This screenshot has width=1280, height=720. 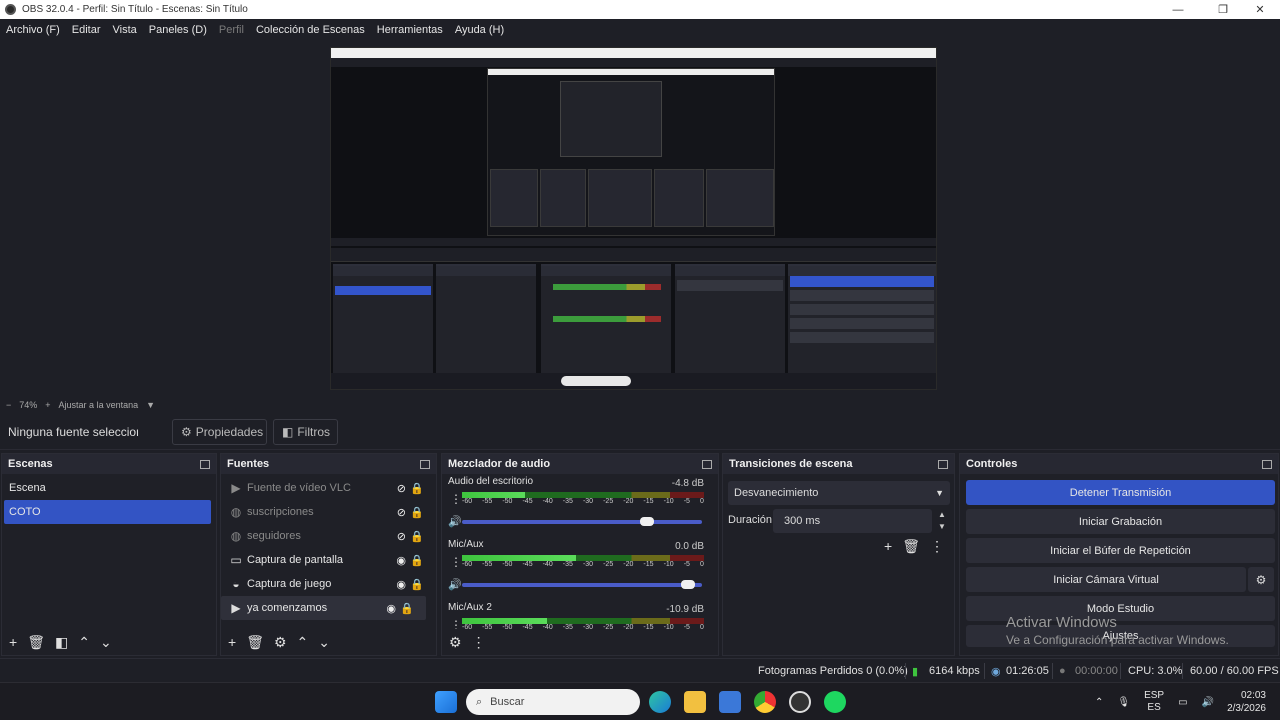 I want to click on source-item: ◒ Captura de juego ◉ 🔒, so click(x=328, y=584).